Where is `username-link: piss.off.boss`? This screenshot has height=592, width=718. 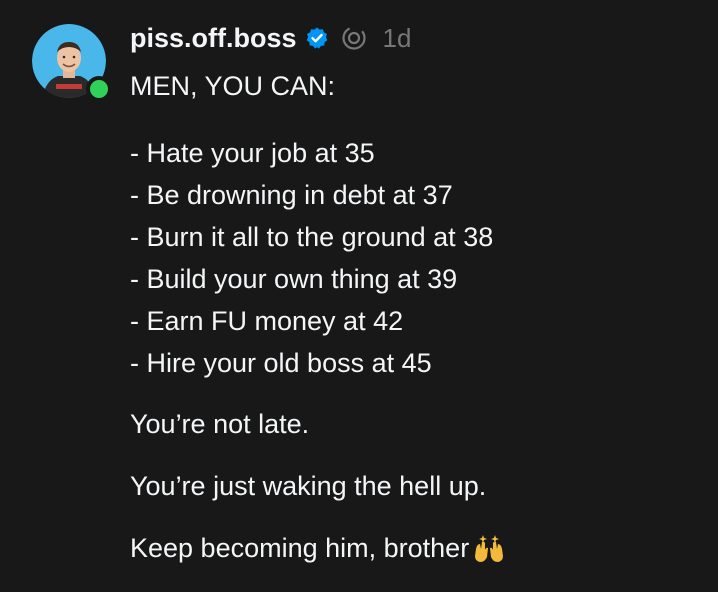 username-link: piss.off.boss is located at coordinates (213, 38).